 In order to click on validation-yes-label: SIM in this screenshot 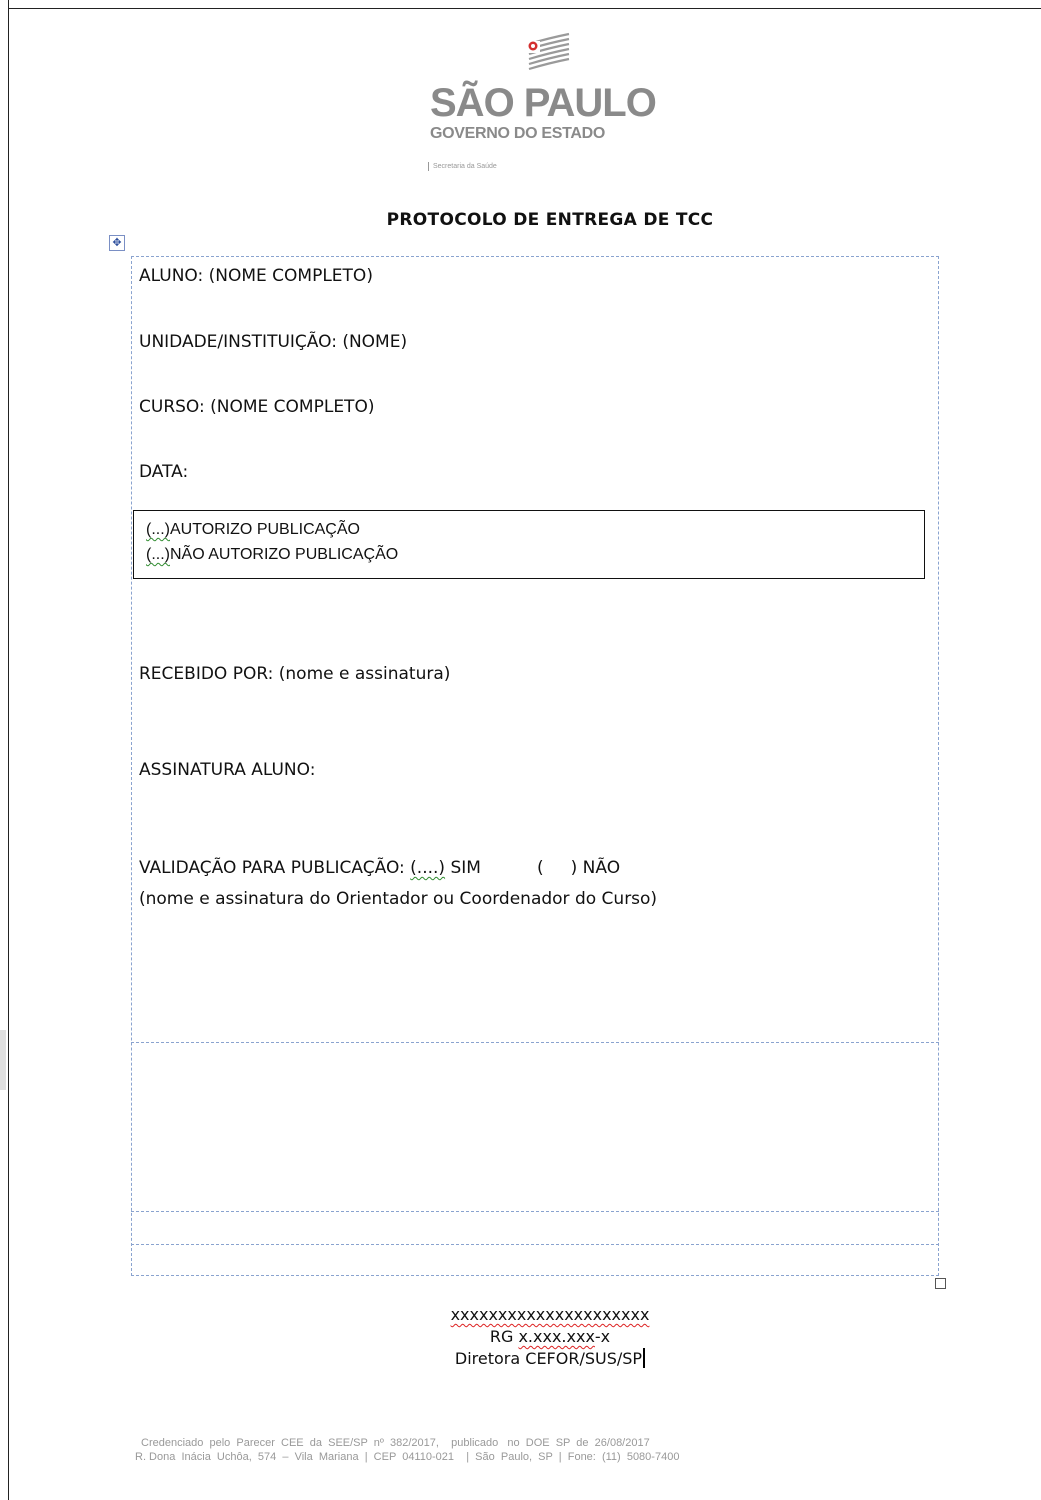, I will do `click(463, 868)`.